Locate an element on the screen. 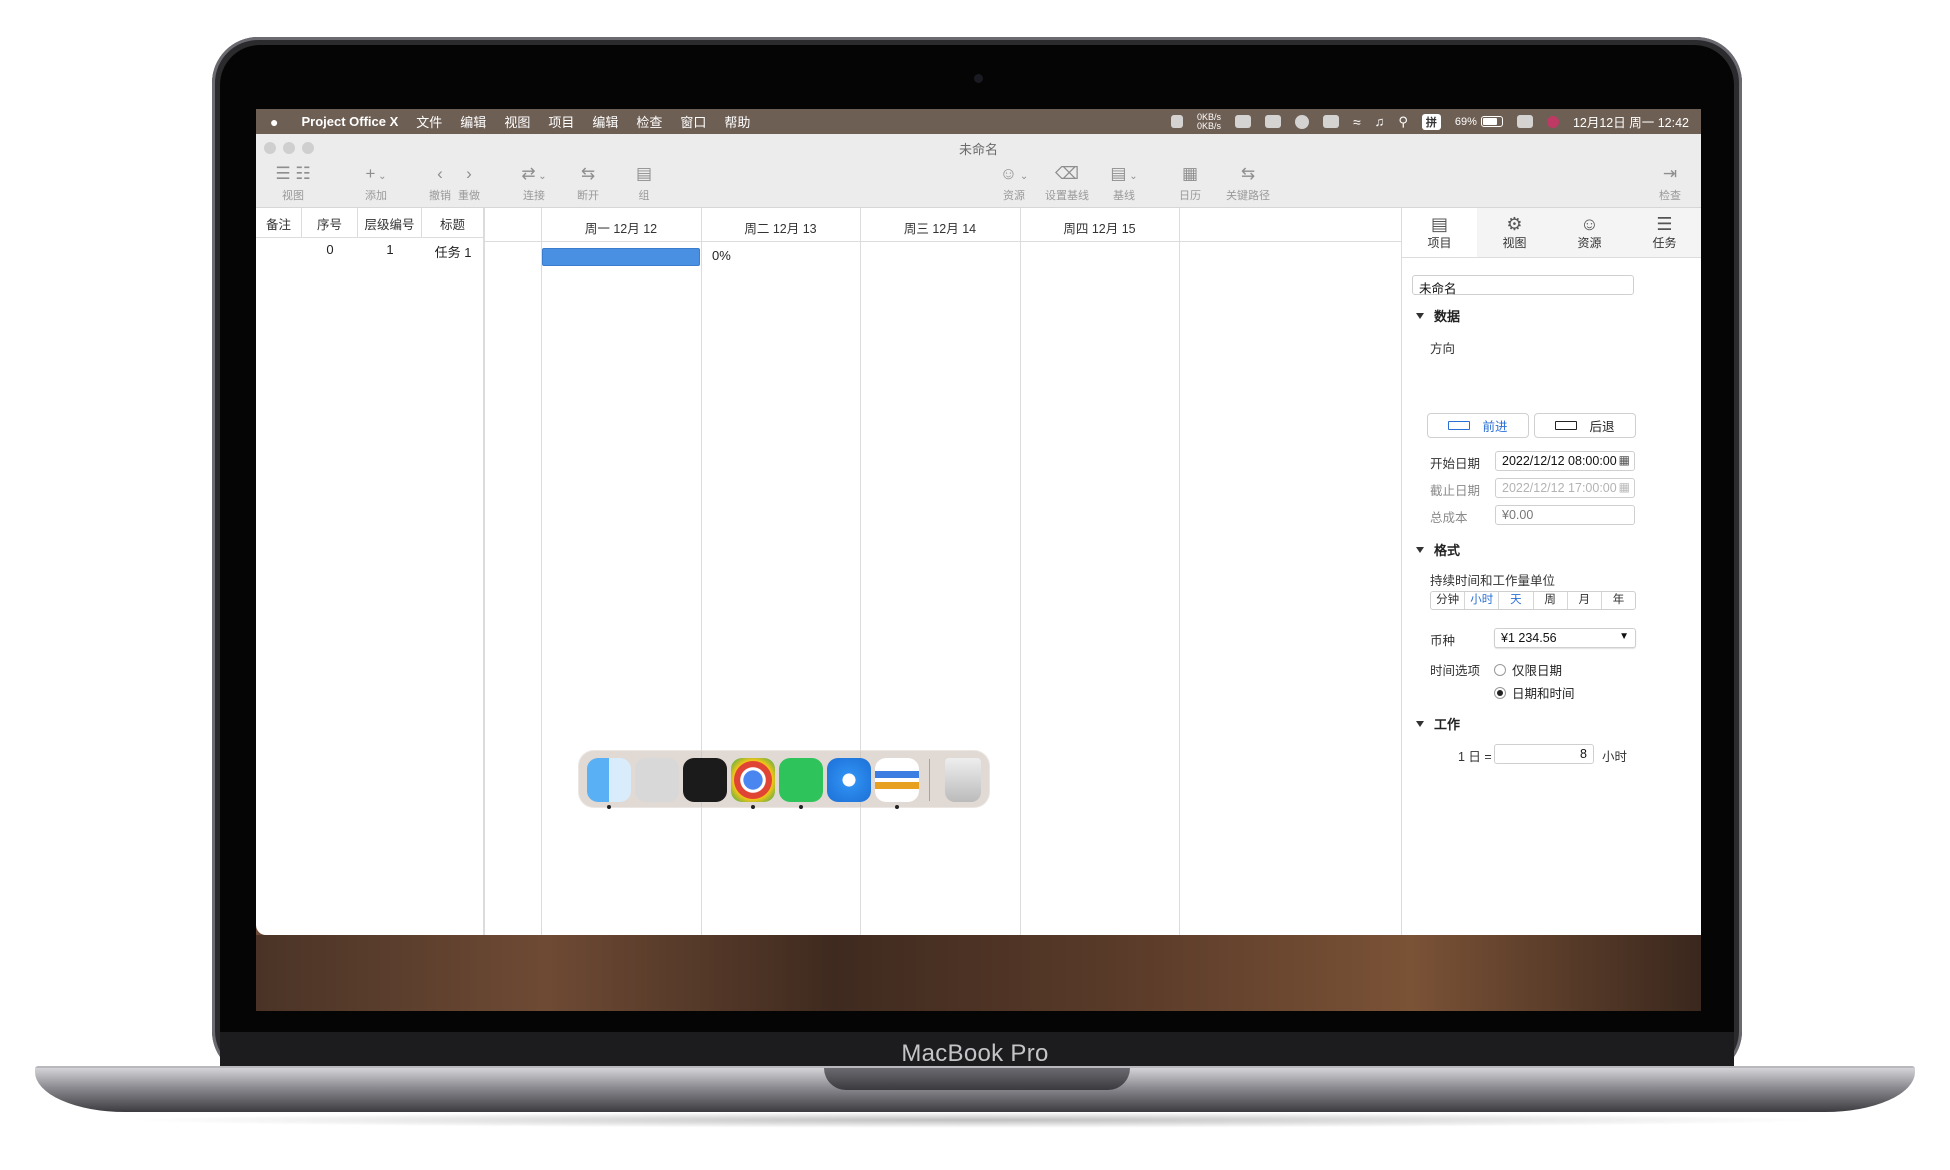  wechat-icon is located at coordinates (801, 780).